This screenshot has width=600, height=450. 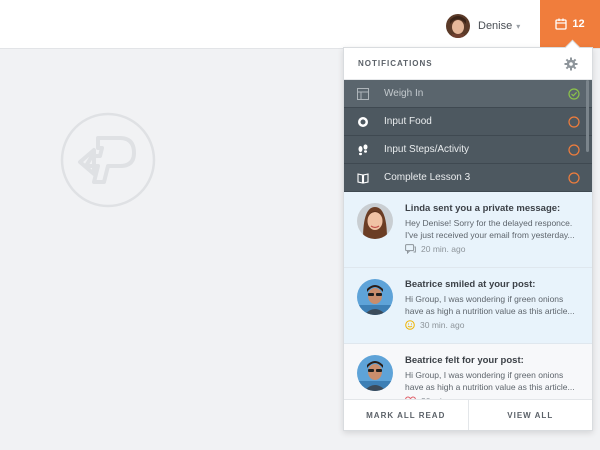 What do you see at coordinates (578, 24) in the screenshot?
I see `notification-count: 12` at bounding box center [578, 24].